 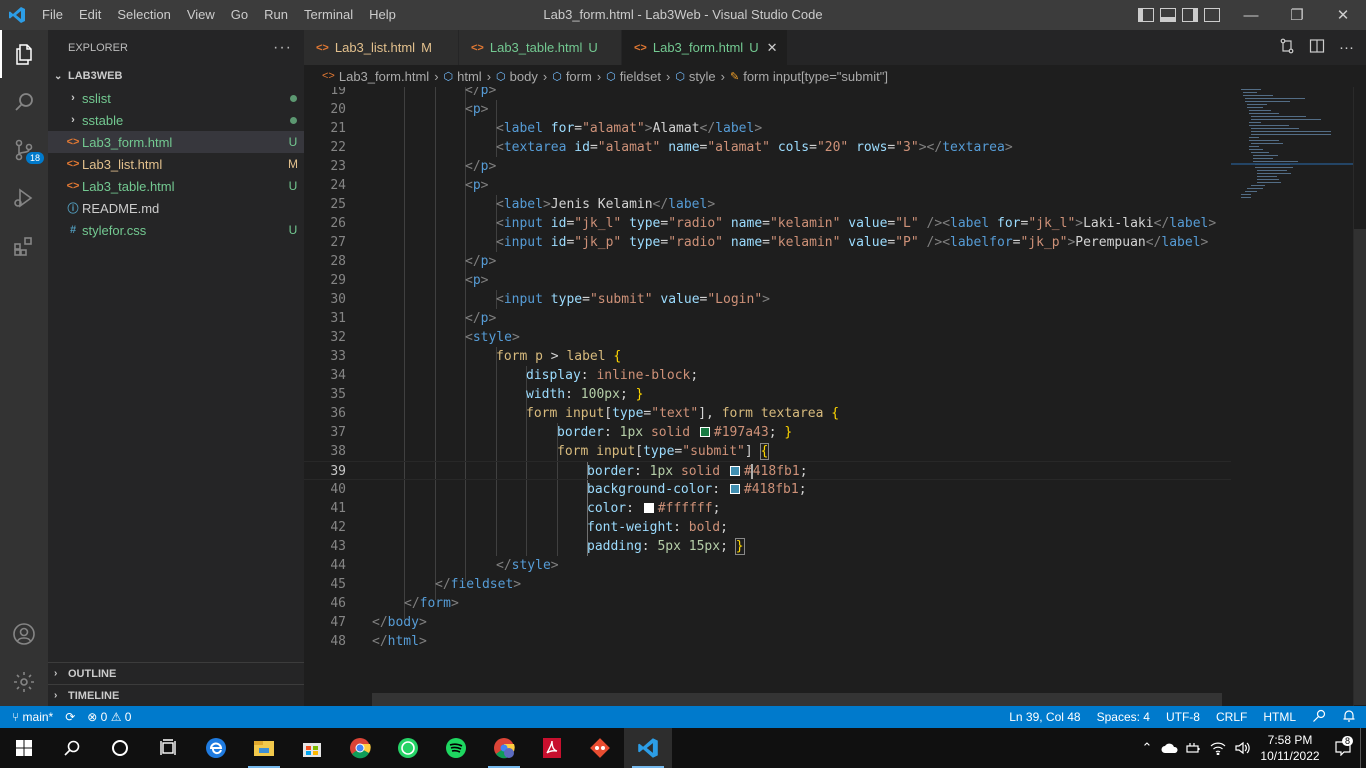 I want to click on breadcrumb-item: form, so click(x=579, y=76).